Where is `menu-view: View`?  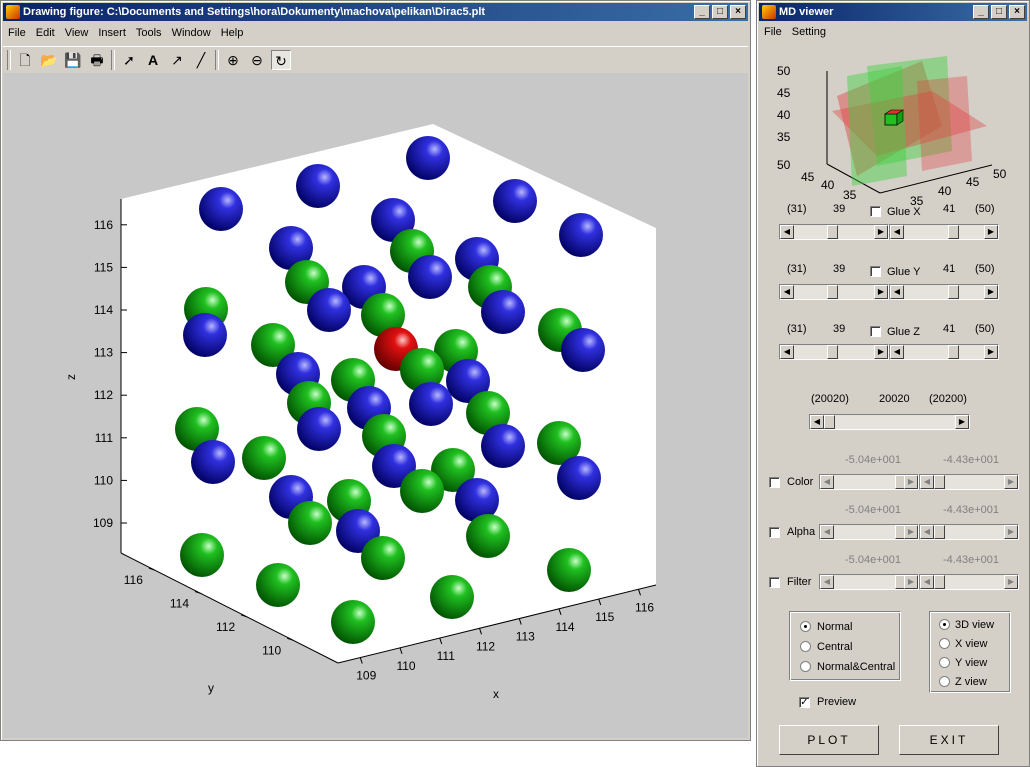 menu-view: View is located at coordinates (77, 33).